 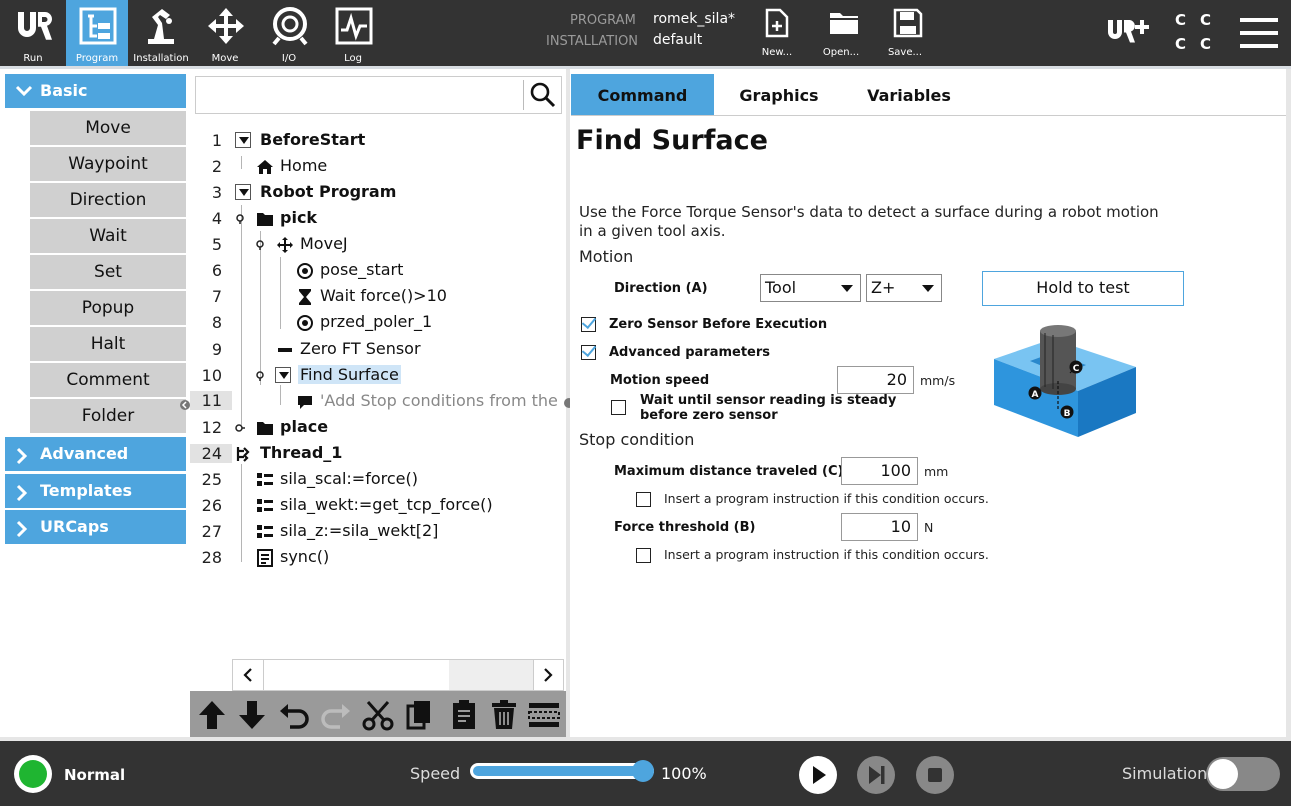 What do you see at coordinates (1243, 774) in the screenshot?
I see `simulation-toggle` at bounding box center [1243, 774].